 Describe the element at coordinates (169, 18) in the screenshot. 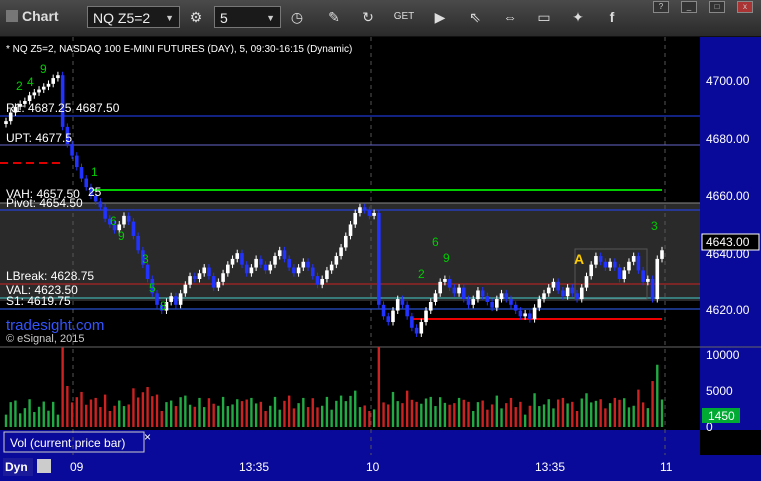

I see `symbol-dropdown-icon: ▼` at that location.